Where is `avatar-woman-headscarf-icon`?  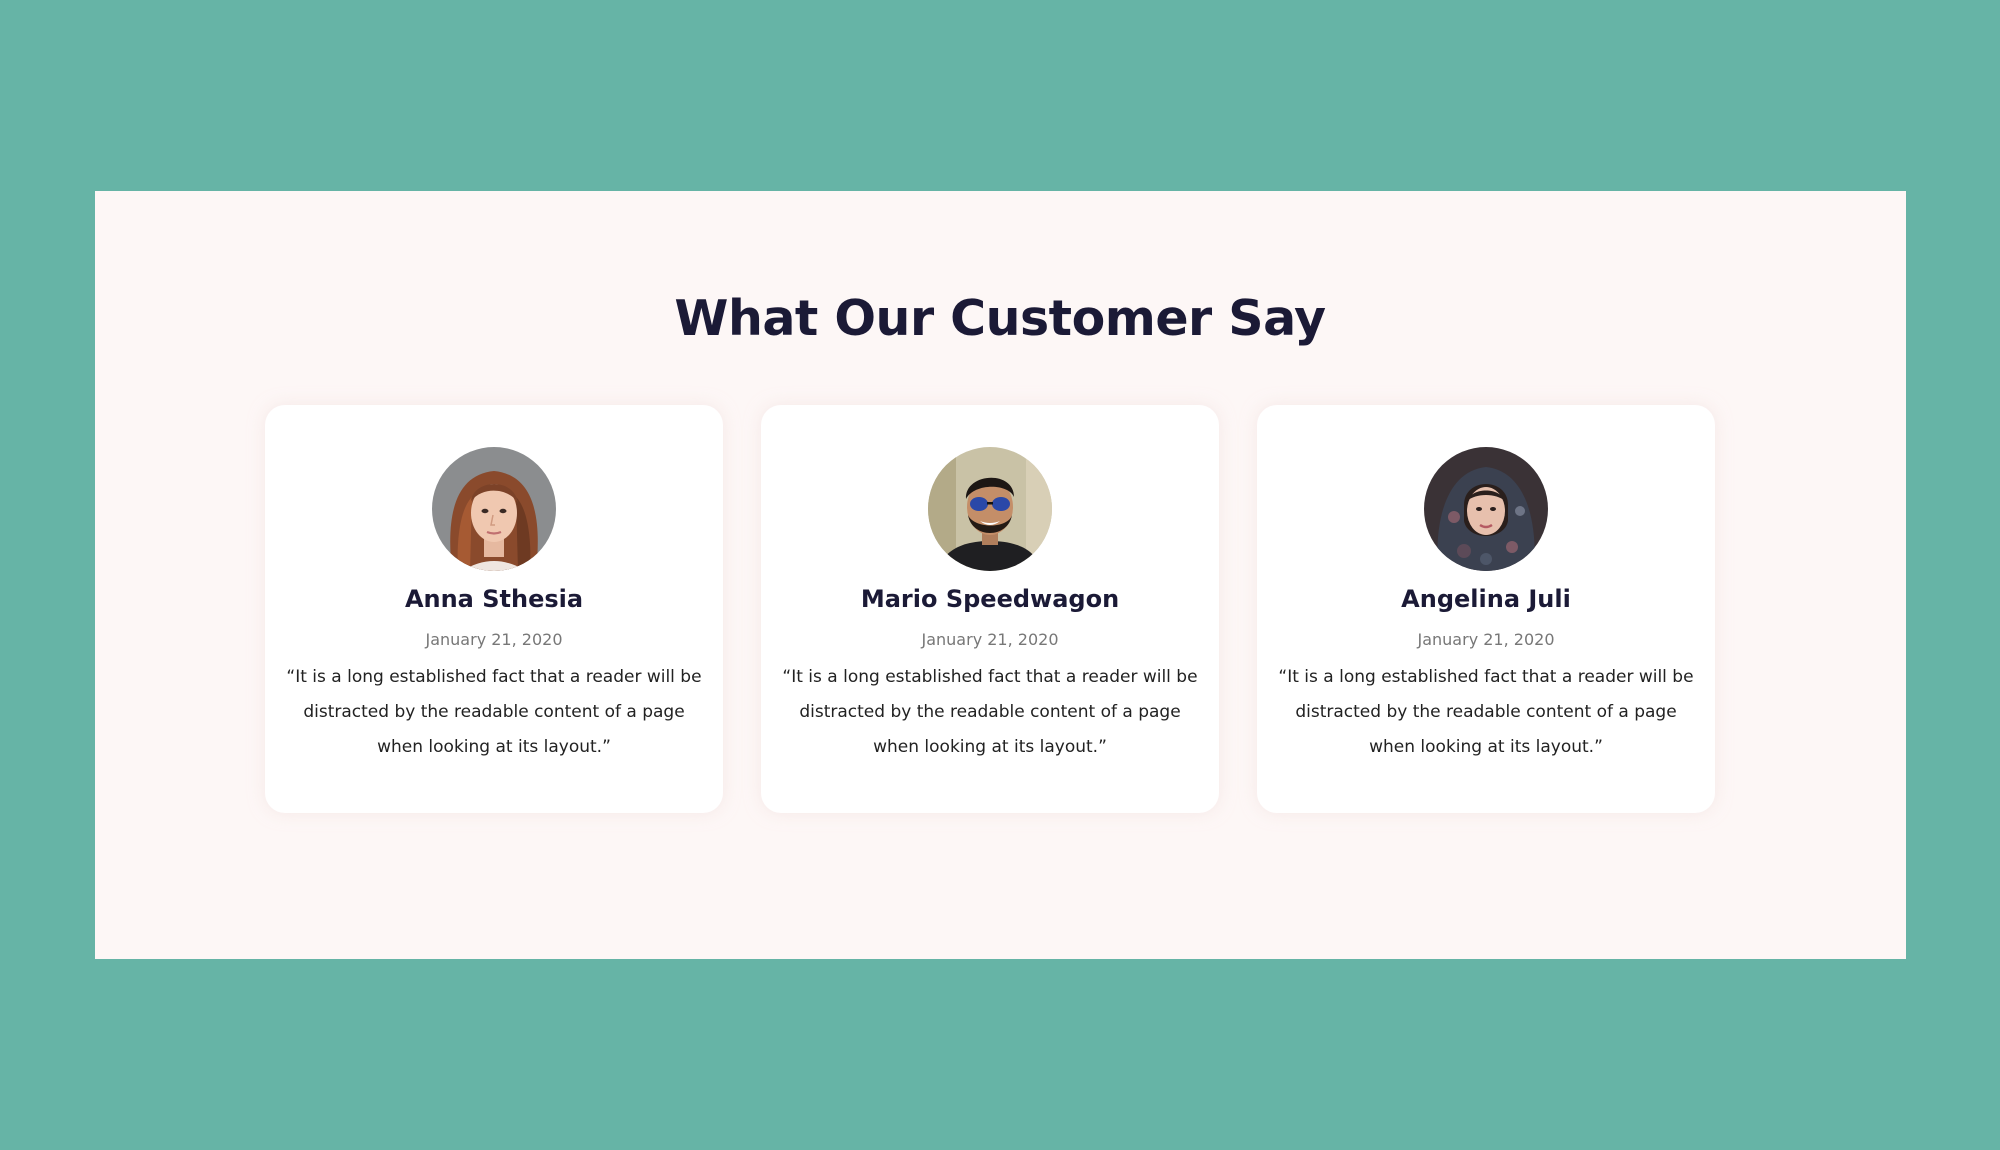 avatar-woman-headscarf-icon is located at coordinates (1486, 509).